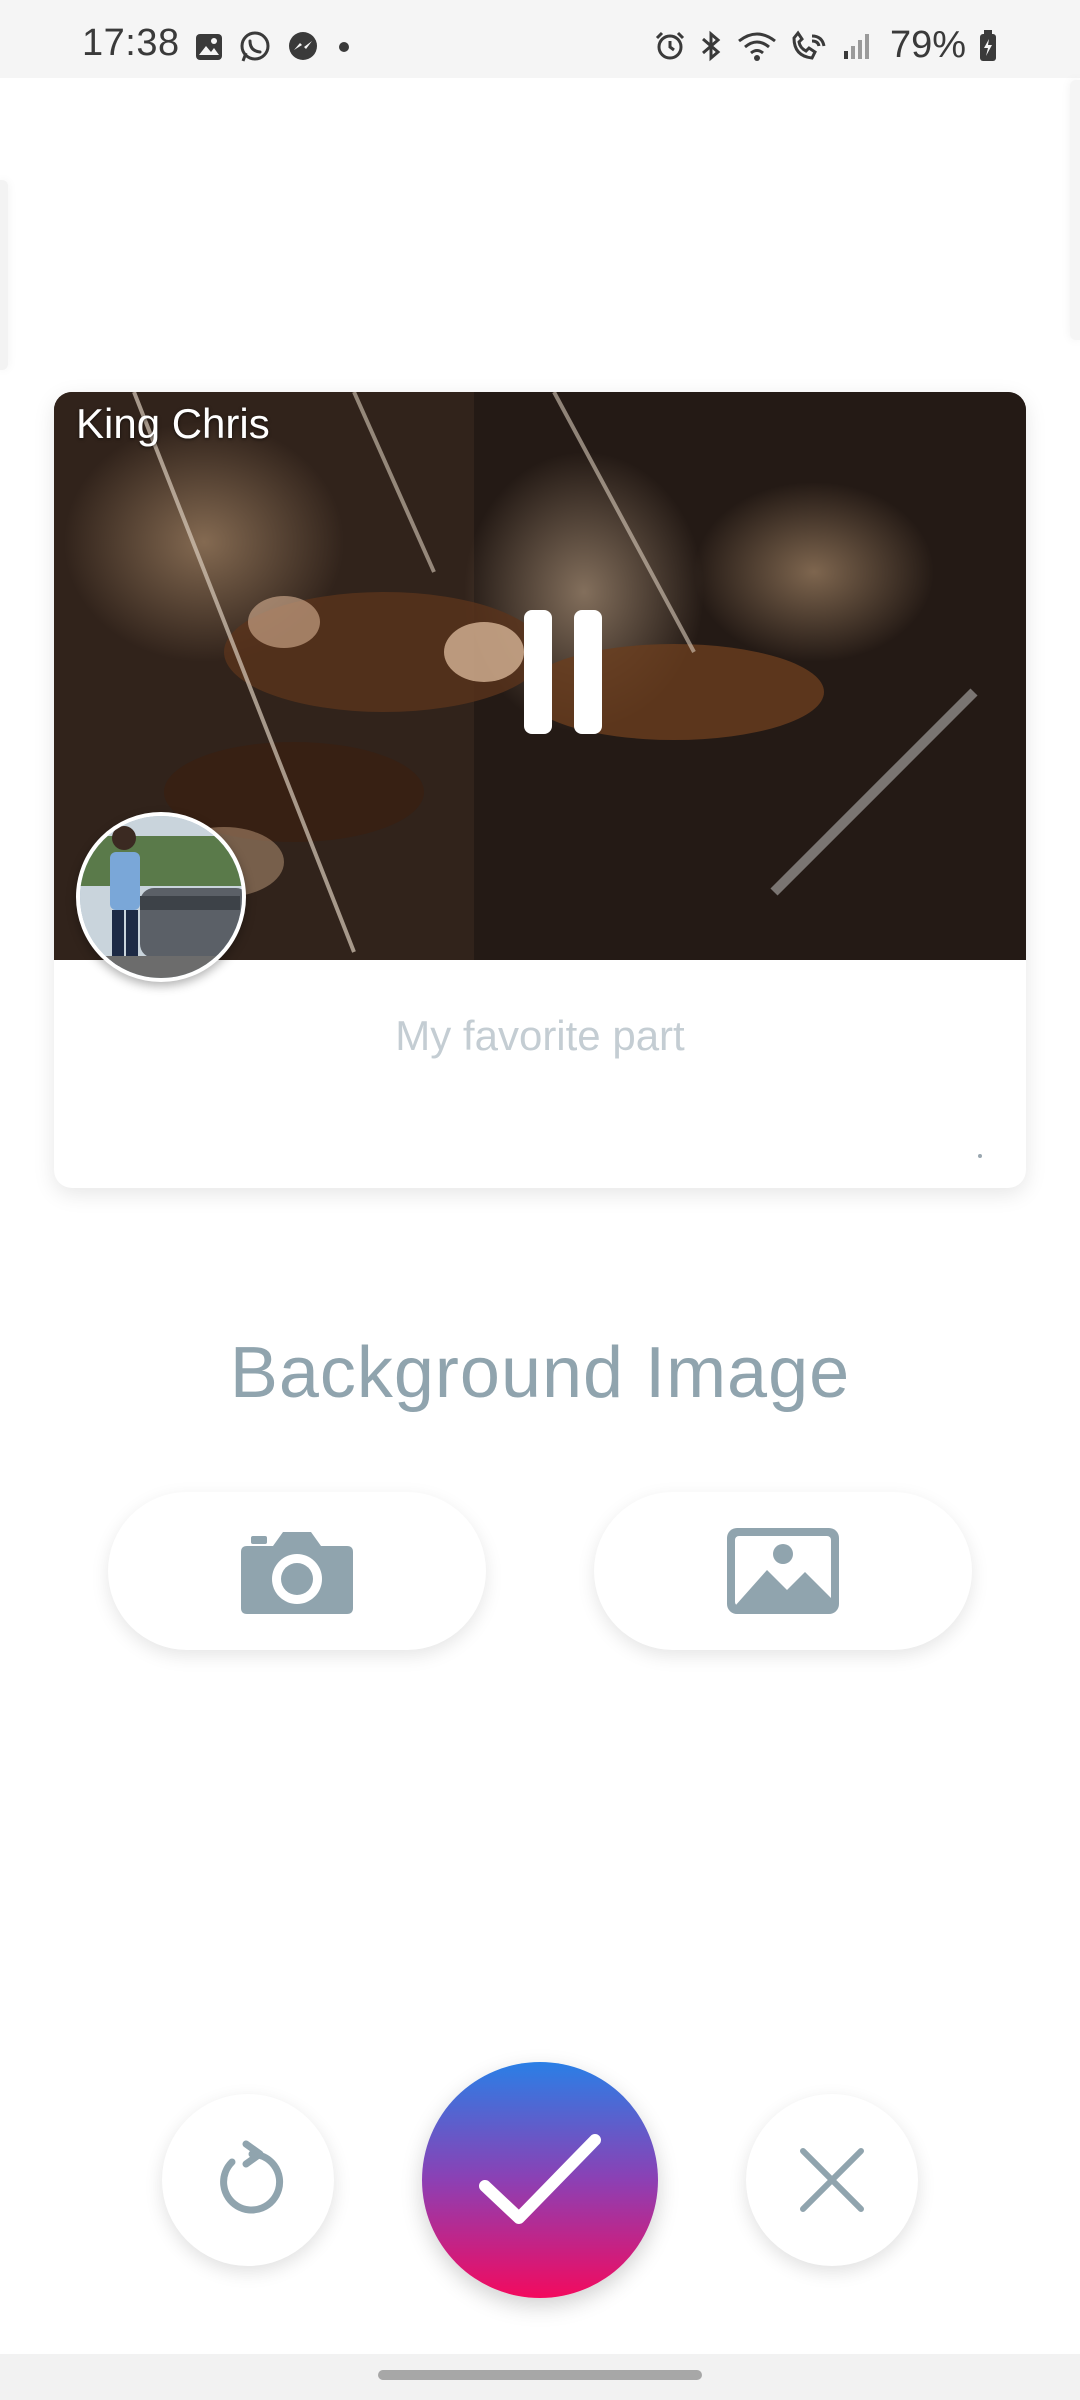 The image size is (1080, 2400). I want to click on bluetooth-icon, so click(711, 45).